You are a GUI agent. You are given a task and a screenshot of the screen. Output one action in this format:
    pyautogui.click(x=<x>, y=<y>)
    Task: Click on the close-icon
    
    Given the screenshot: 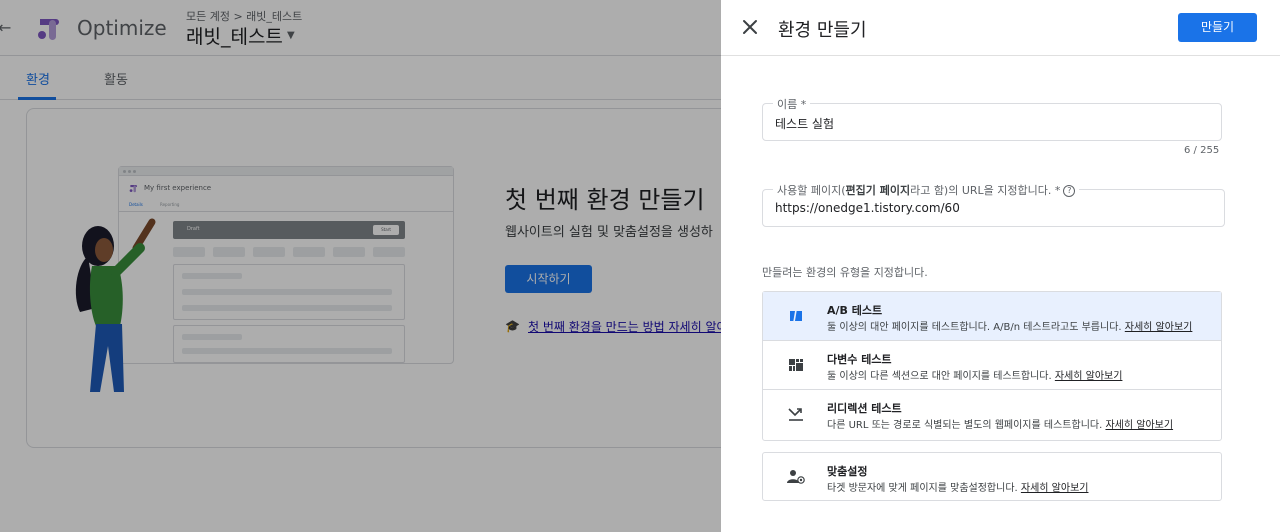 What is the action you would take?
    pyautogui.click(x=750, y=27)
    